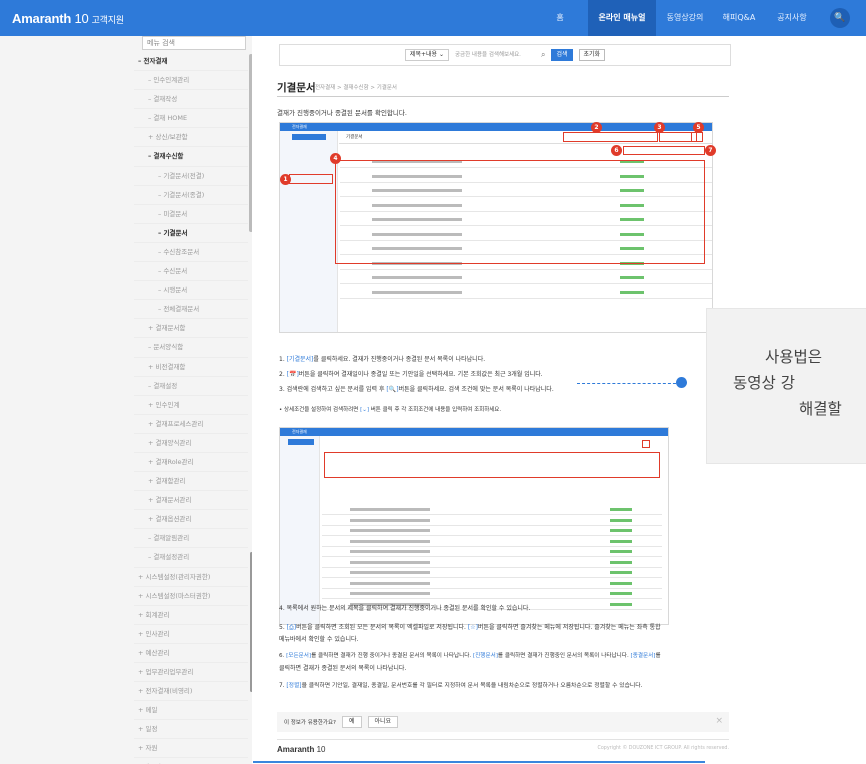  I want to click on footer-logo: Amaranth 10, so click(301, 749).